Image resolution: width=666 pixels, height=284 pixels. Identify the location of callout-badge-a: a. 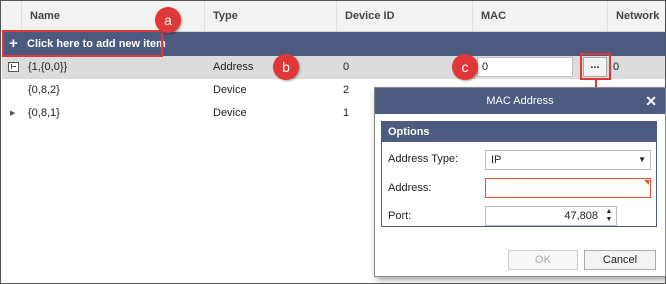
(168, 20).